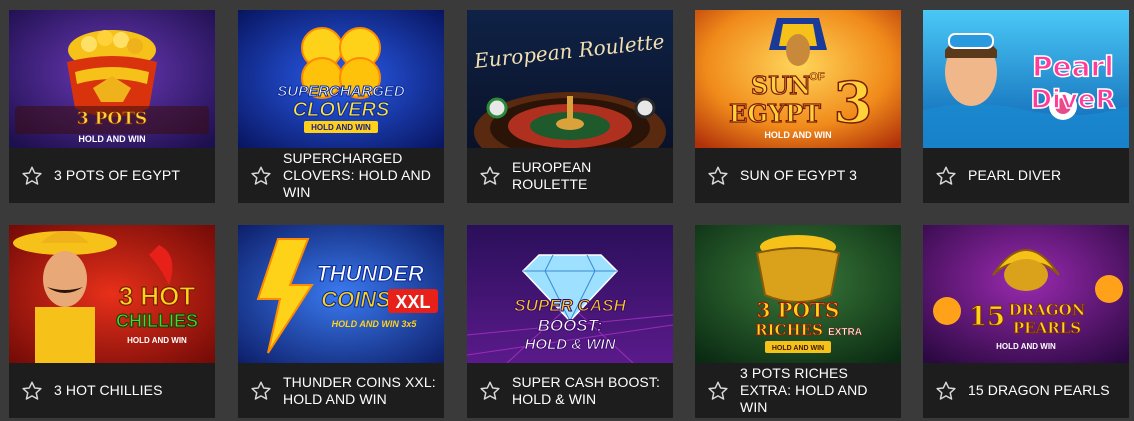 The image size is (1134, 421). What do you see at coordinates (592, 391) in the screenshot?
I see `game-title: SUPER CASH BOOST: HOLD & WIN` at bounding box center [592, 391].